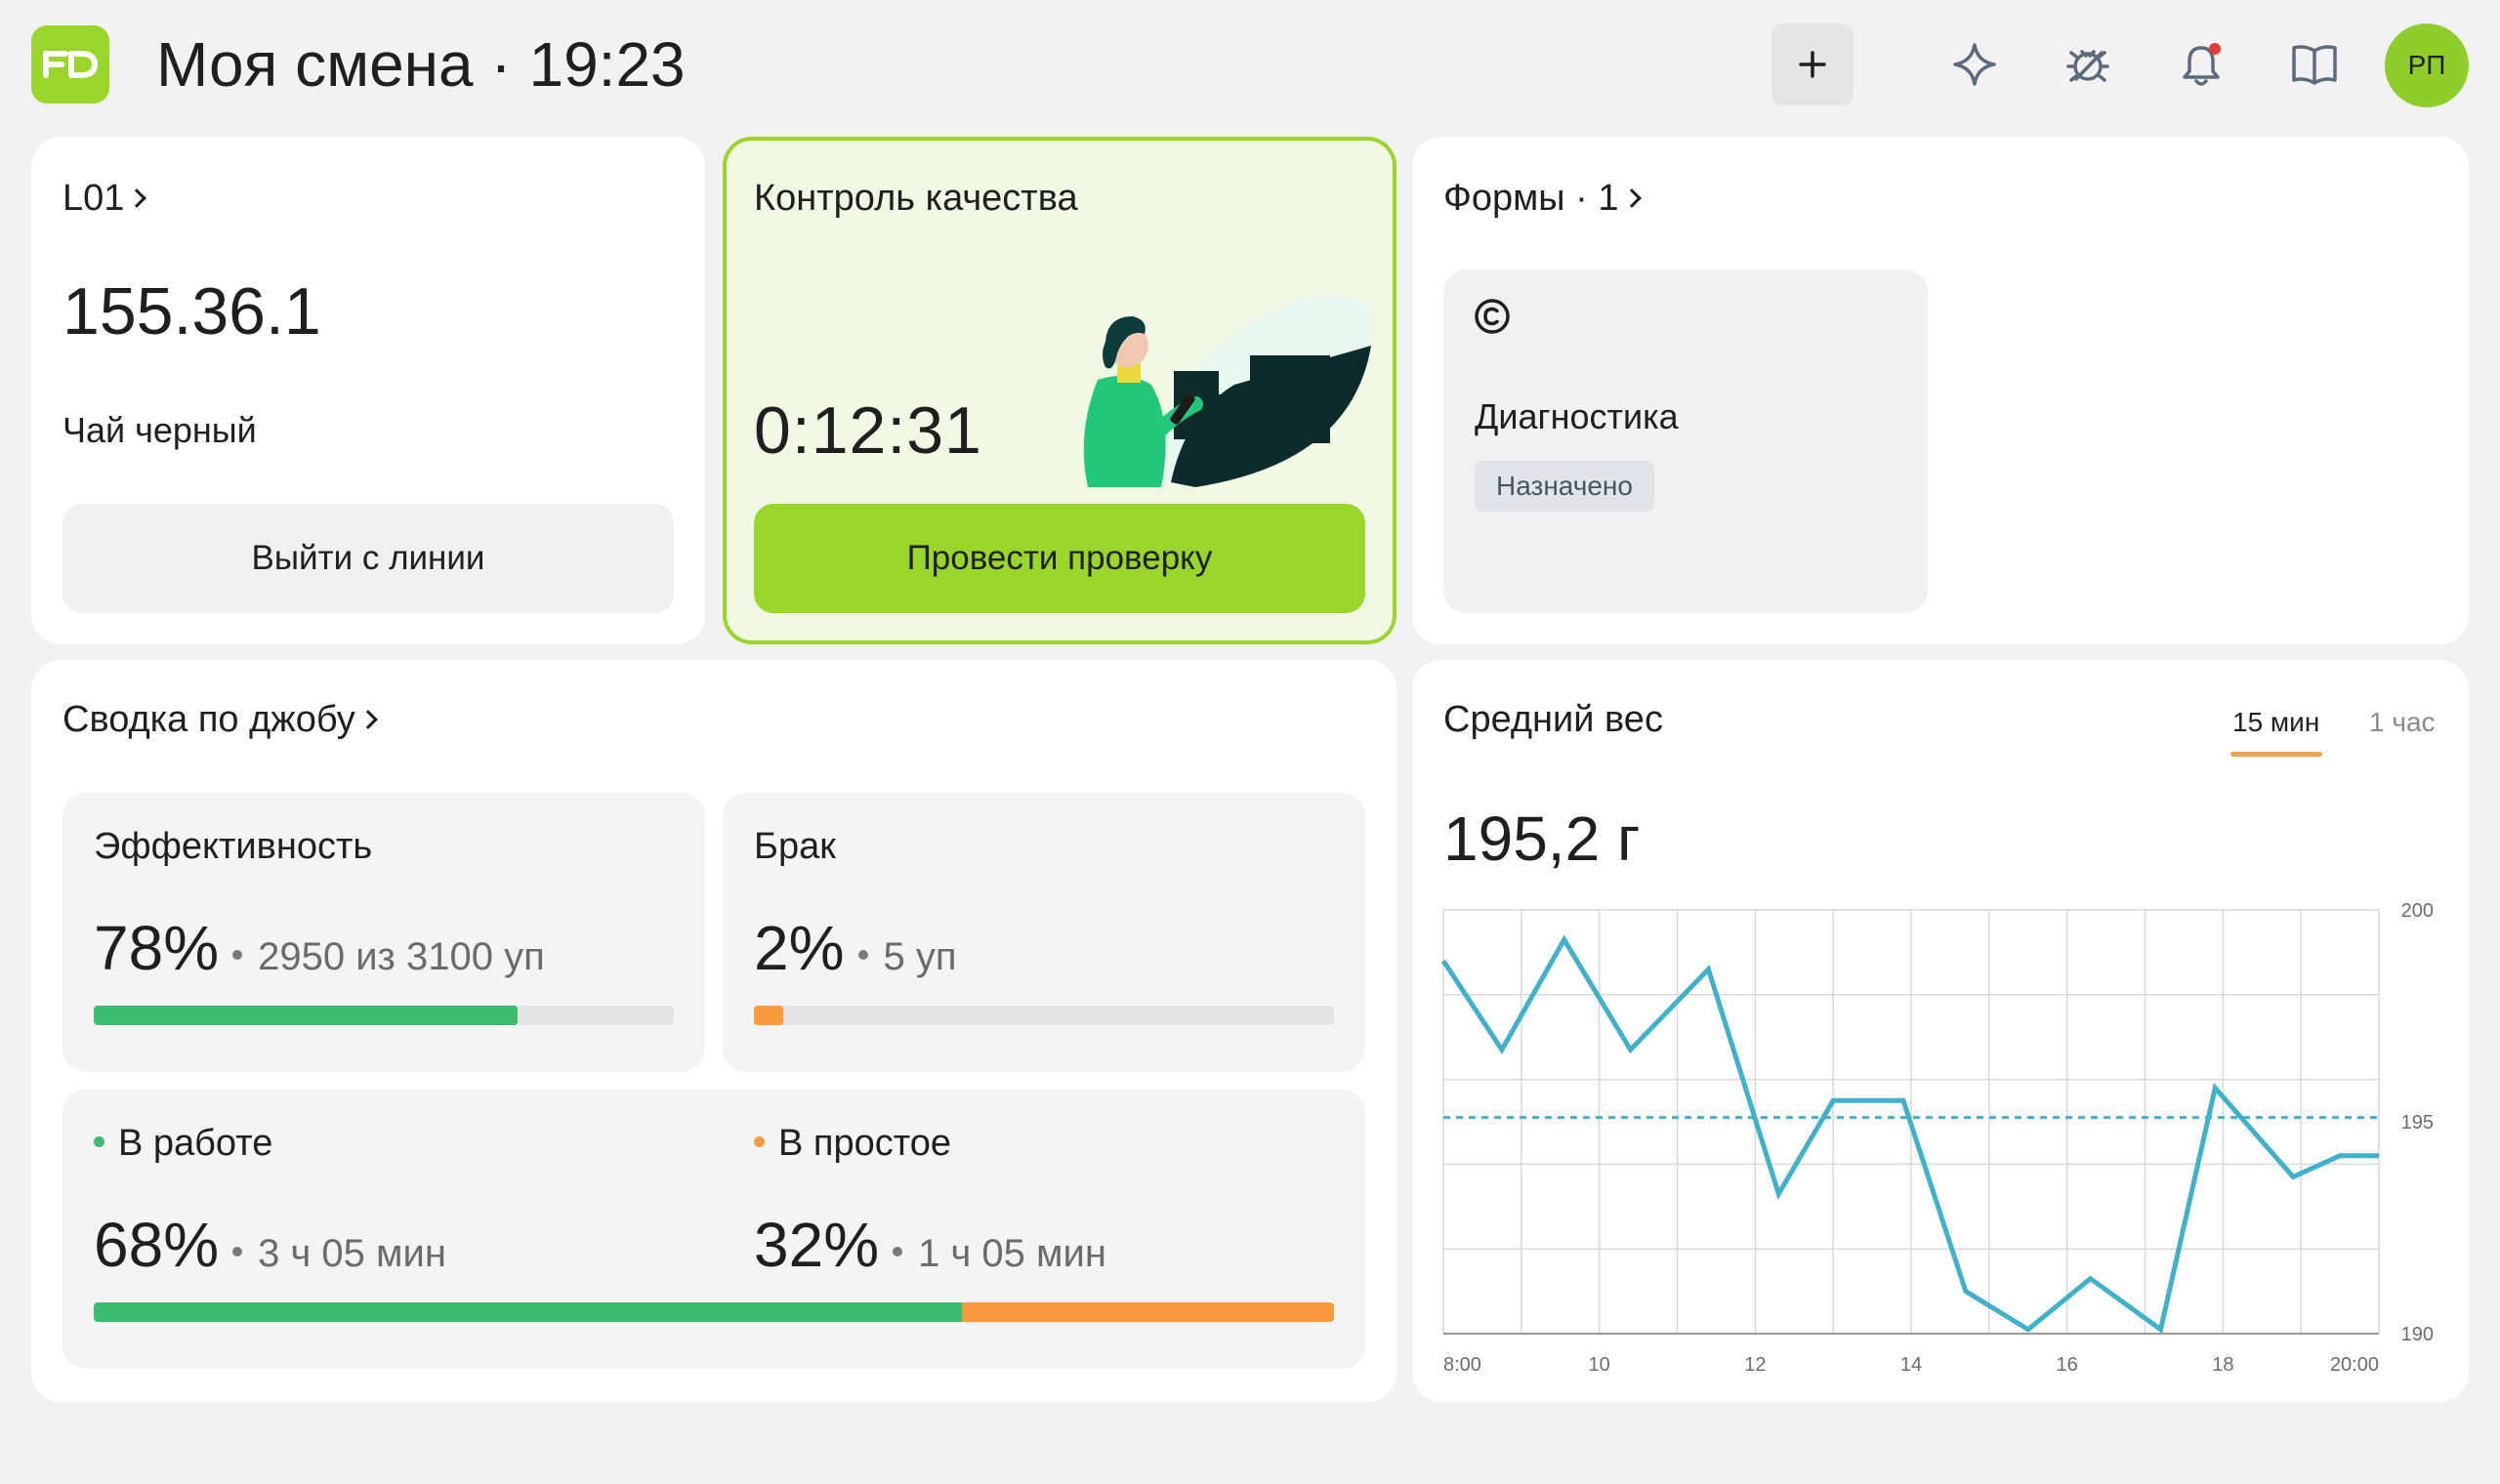  I want to click on form-tile-diagnostics: Диагностика Назначено, so click(1685, 441).